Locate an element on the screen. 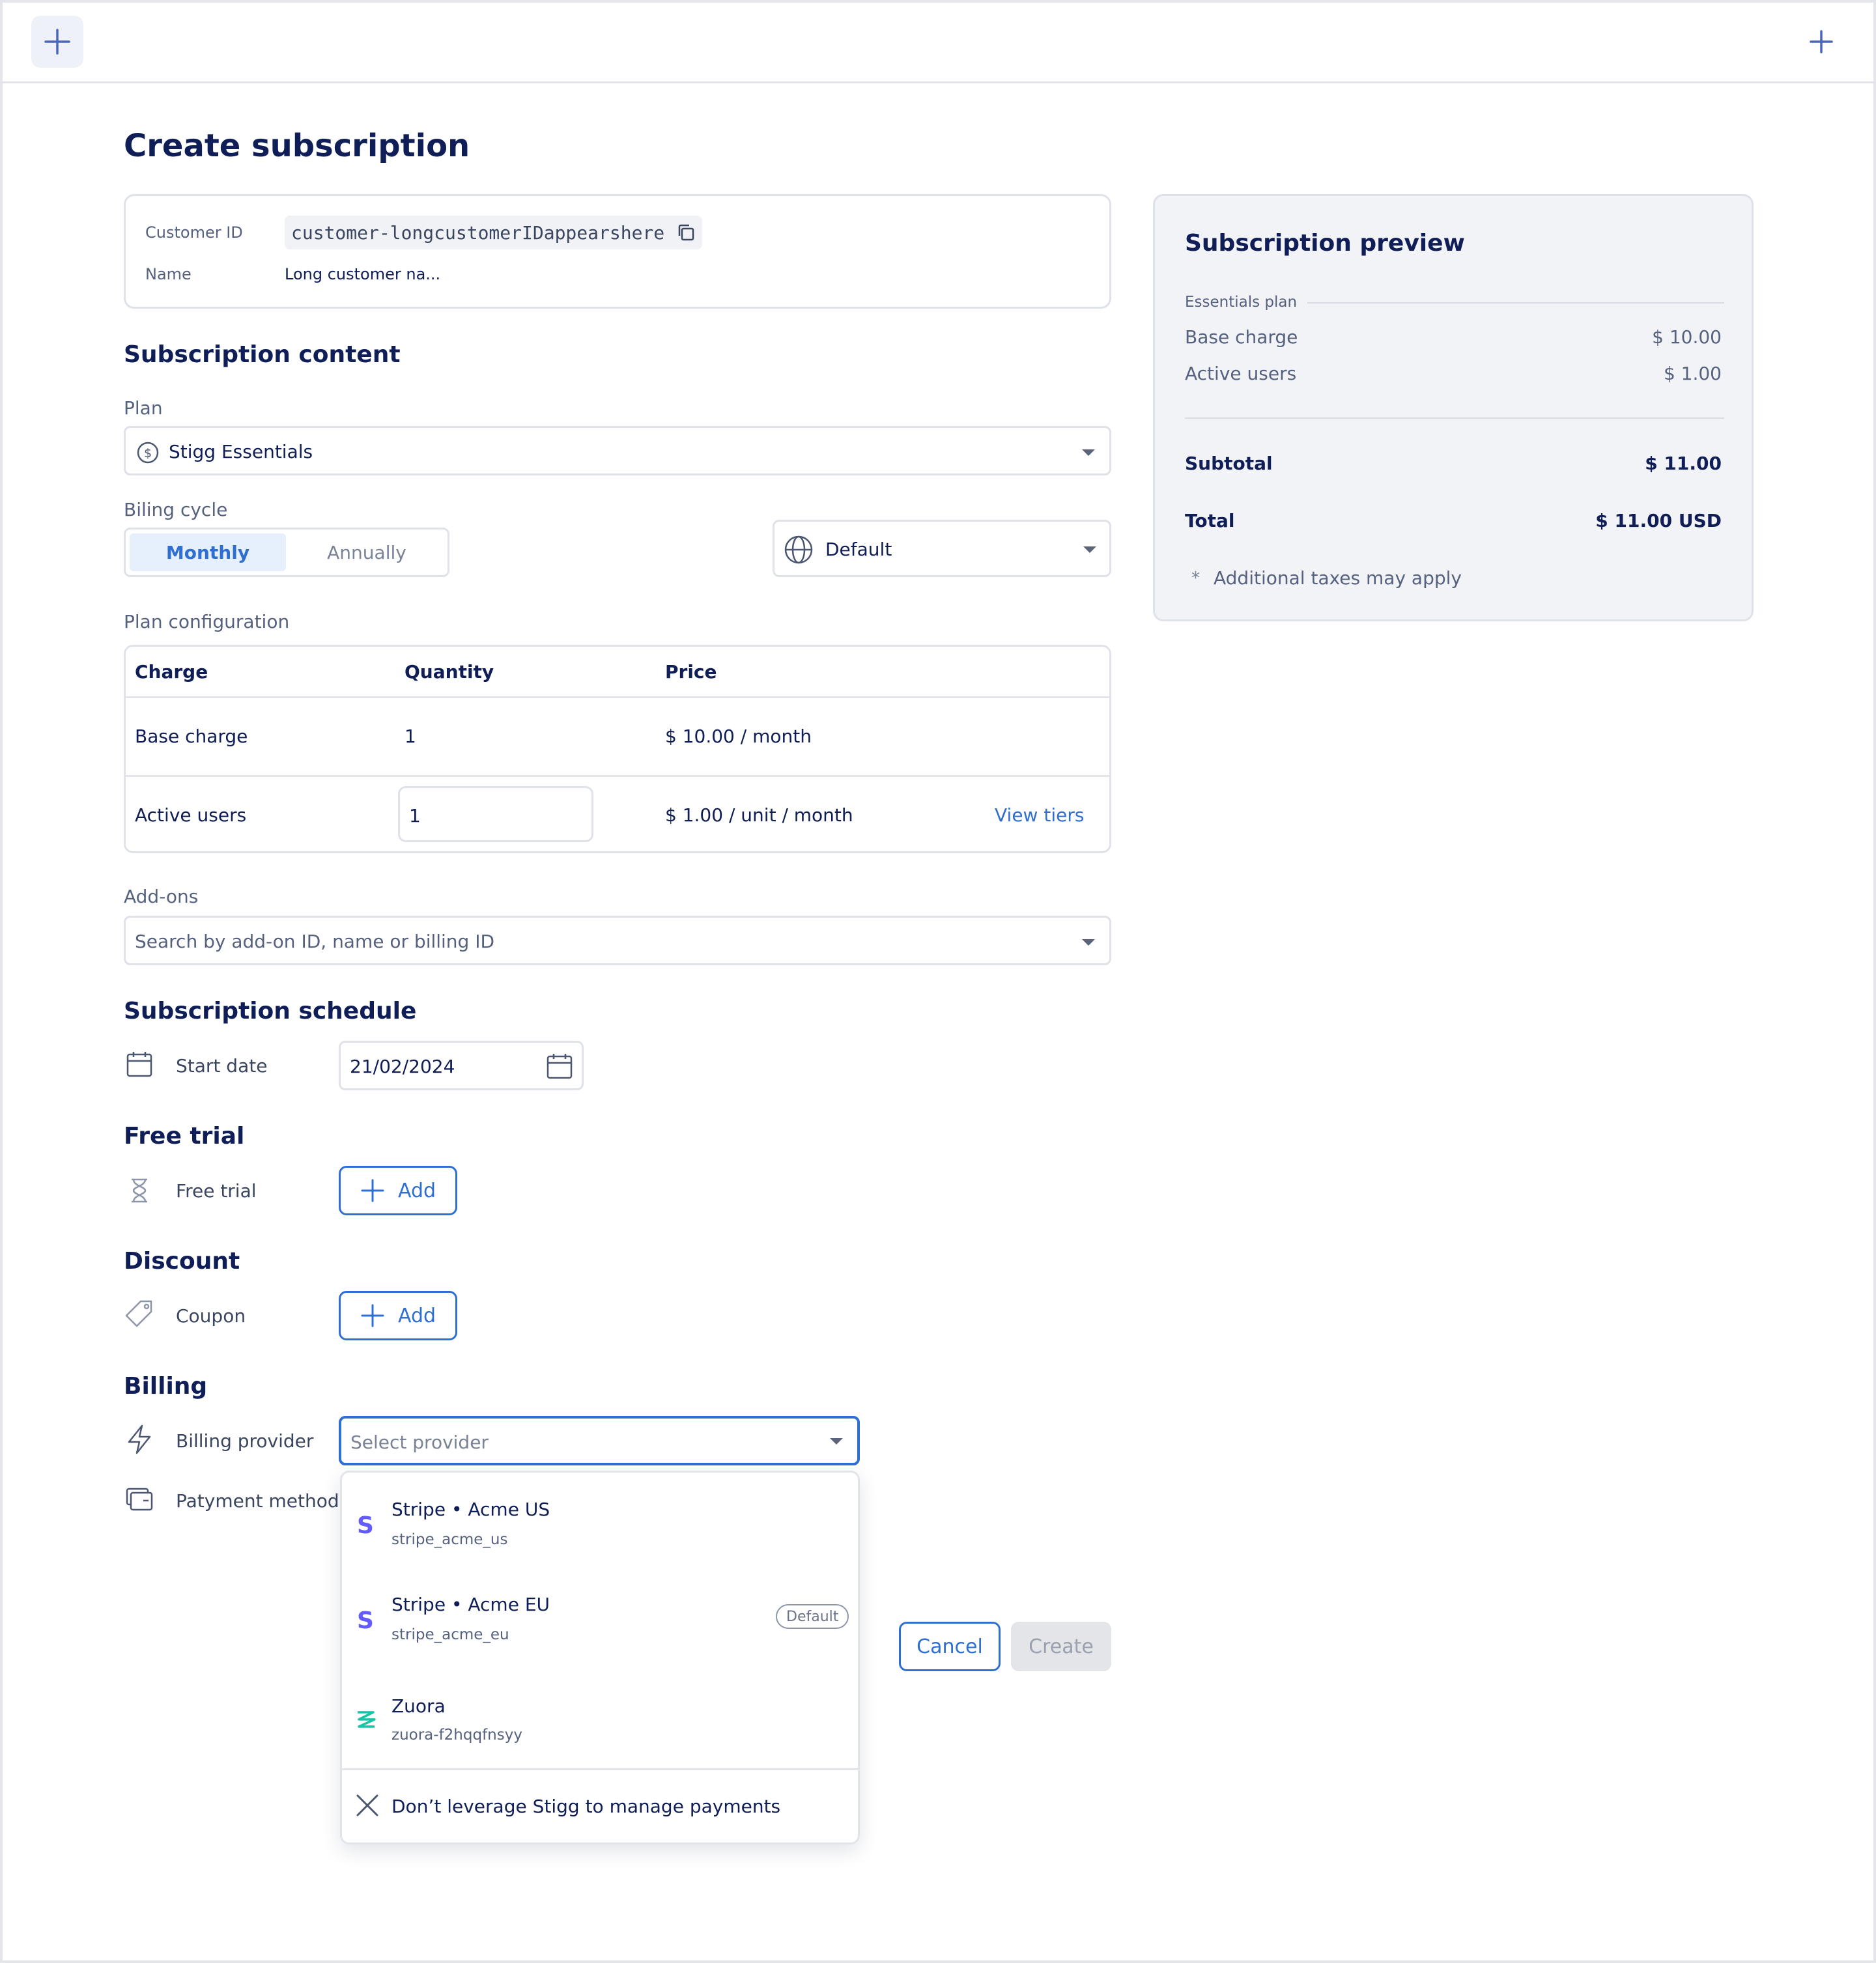  globe-icon is located at coordinates (799, 549).